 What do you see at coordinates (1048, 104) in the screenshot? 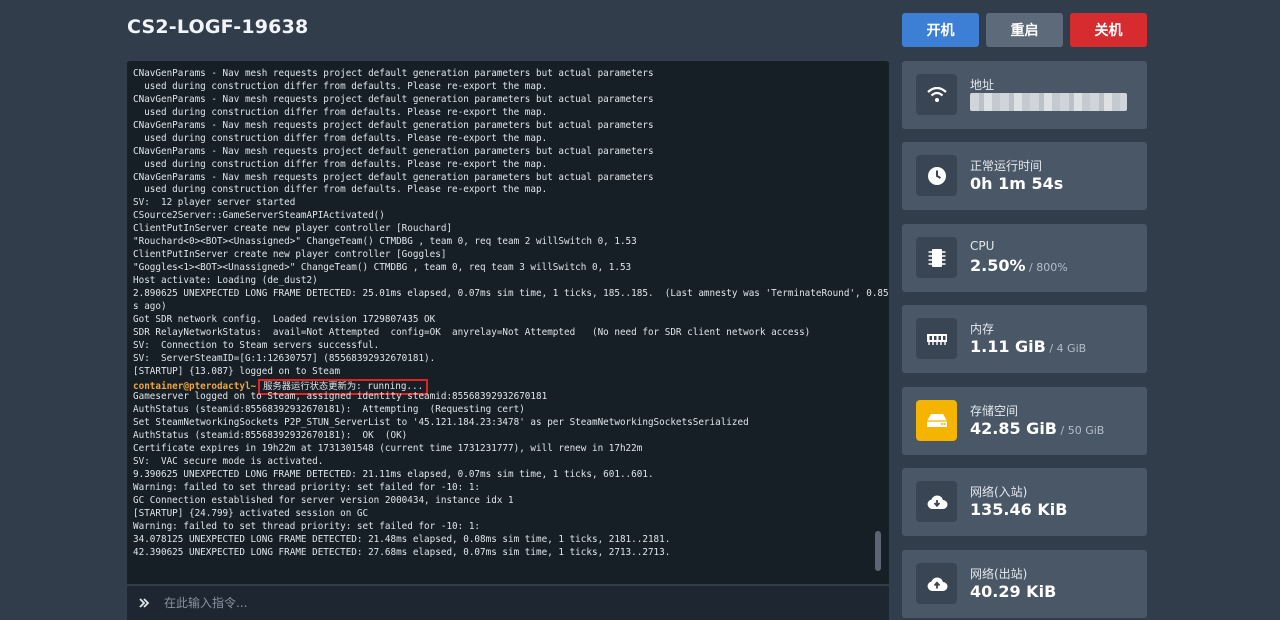
I see `address-value-redacted` at bounding box center [1048, 104].